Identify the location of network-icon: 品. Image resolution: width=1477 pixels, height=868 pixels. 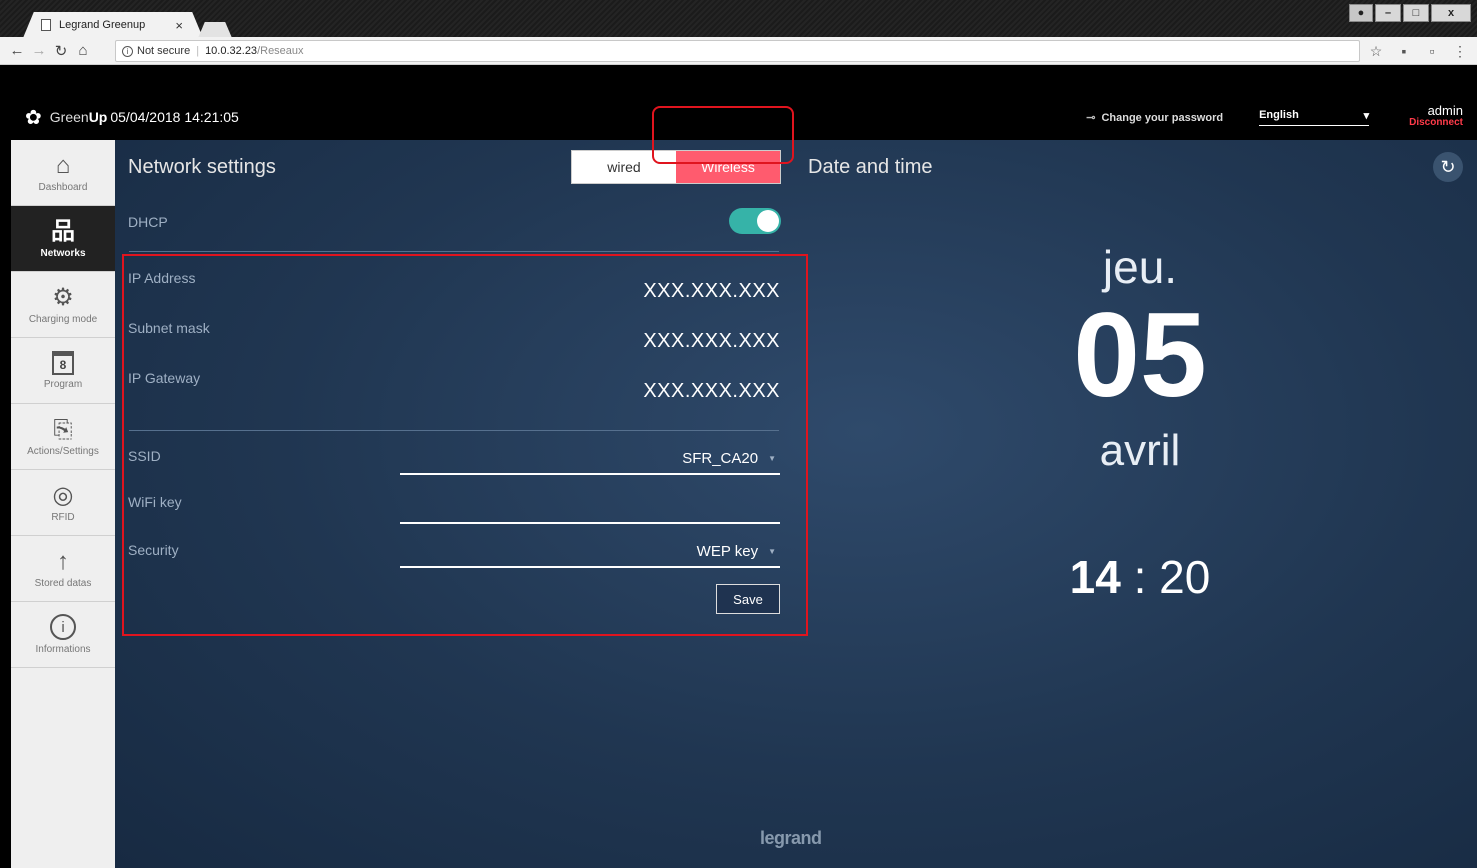
(63, 231).